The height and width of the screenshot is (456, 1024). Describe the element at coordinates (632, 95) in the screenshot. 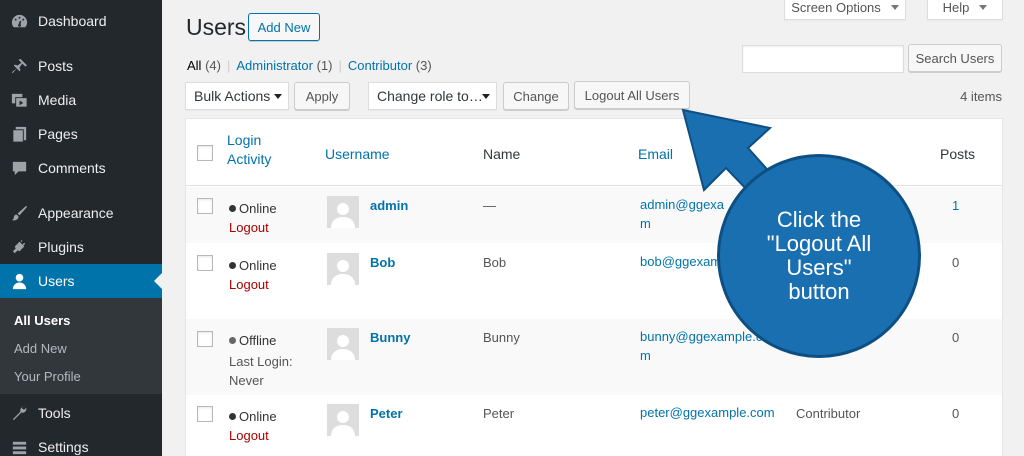

I see `logout-all-users-button: Logout All Users` at that location.